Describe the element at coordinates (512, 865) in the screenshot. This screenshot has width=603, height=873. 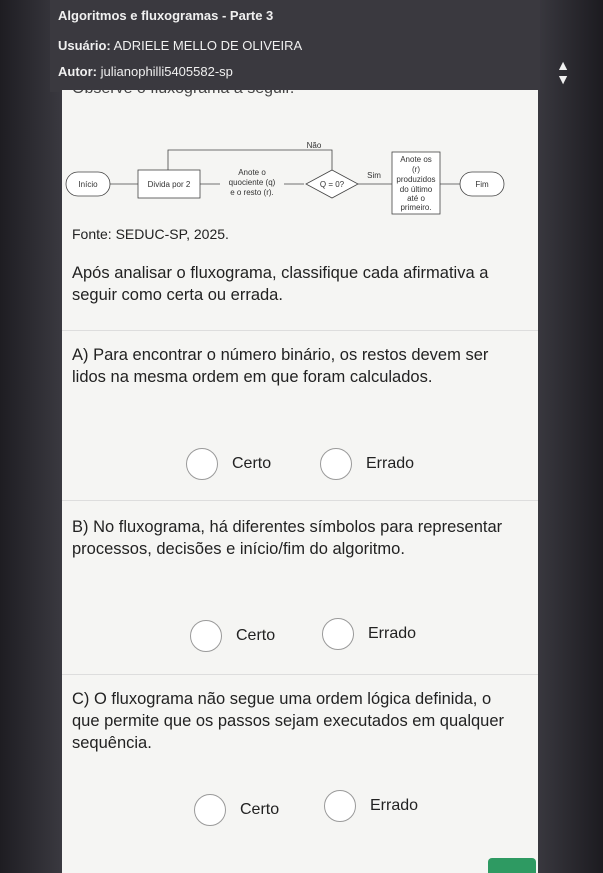
I see `next-button` at that location.